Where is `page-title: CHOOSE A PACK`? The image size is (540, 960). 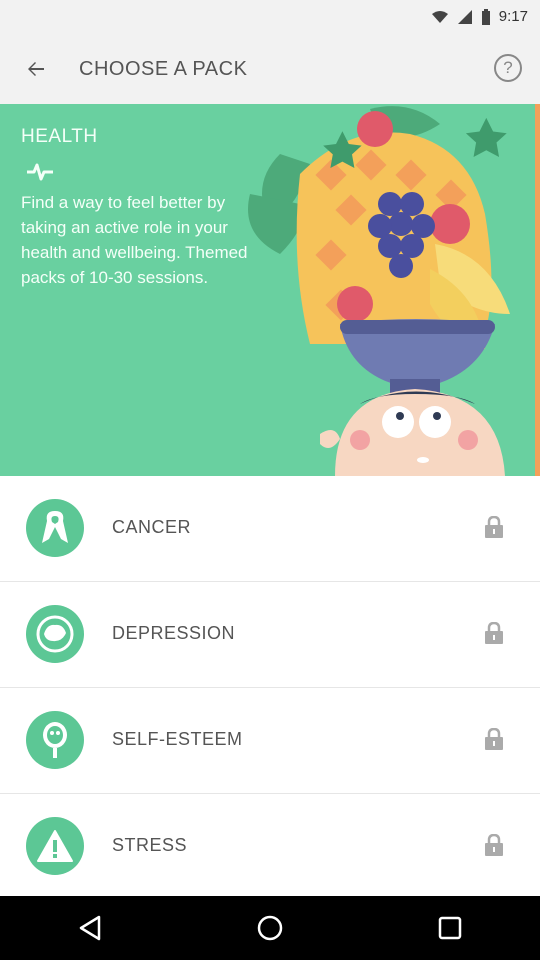
page-title: CHOOSE A PACK is located at coordinates (163, 69).